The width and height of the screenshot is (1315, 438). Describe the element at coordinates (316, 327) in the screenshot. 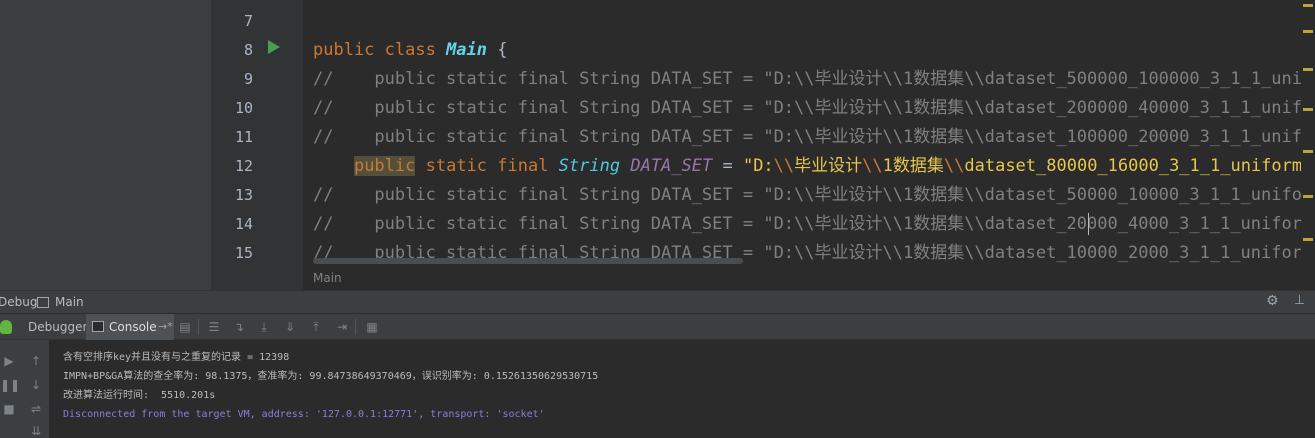

I see `step-out-icon: ⤒` at that location.